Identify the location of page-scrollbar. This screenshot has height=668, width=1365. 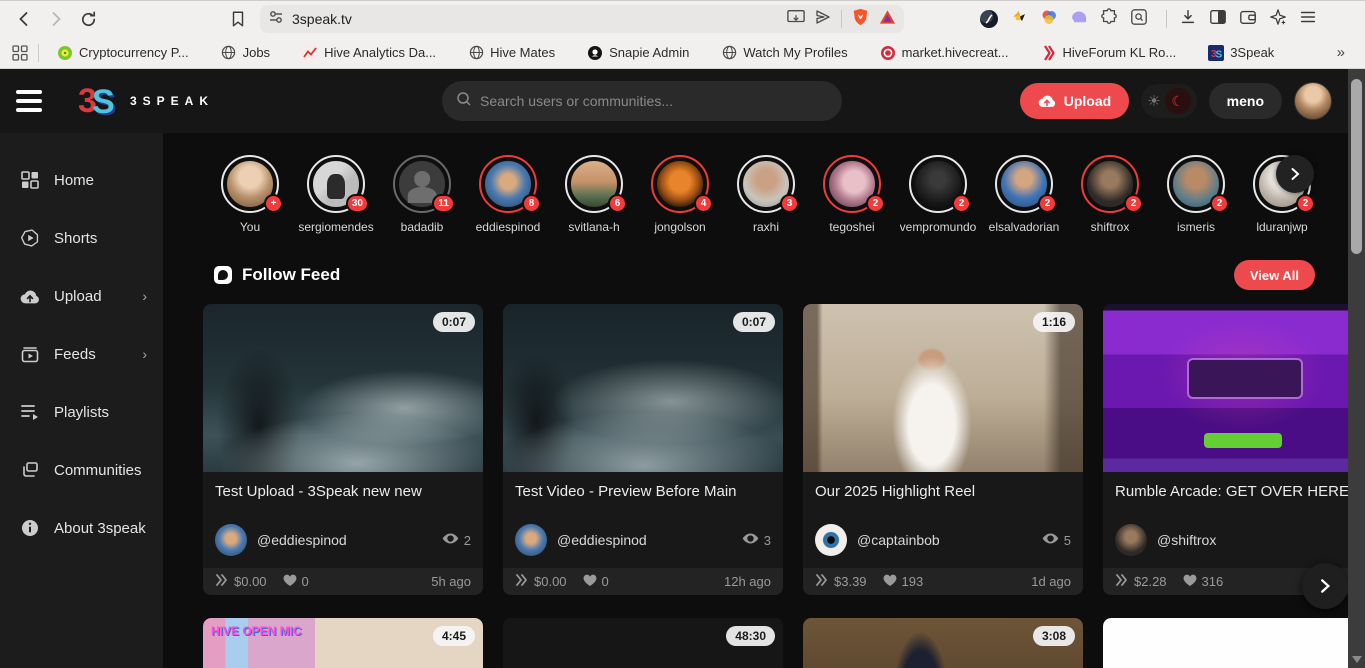
(1356, 368).